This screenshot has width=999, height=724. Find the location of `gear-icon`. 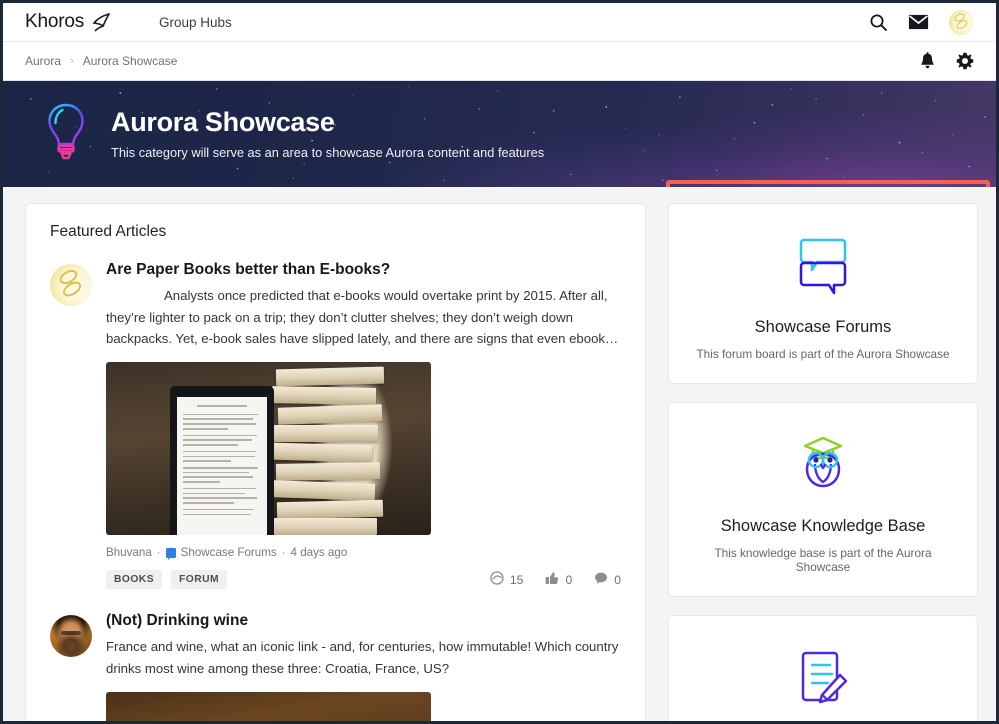

gear-icon is located at coordinates (965, 61).